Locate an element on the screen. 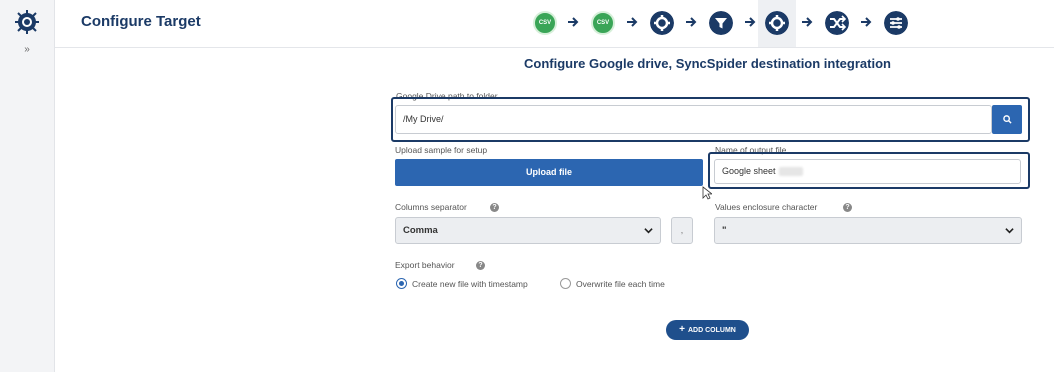 This screenshot has height=372, width=1054. page-title: Configure Target is located at coordinates (141, 21).